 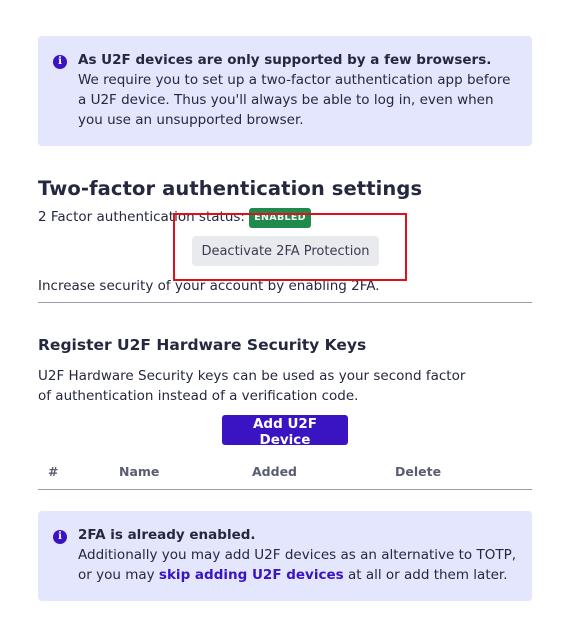 I want to click on add-u2f-device-button: Add U2F Device, so click(x=285, y=431).